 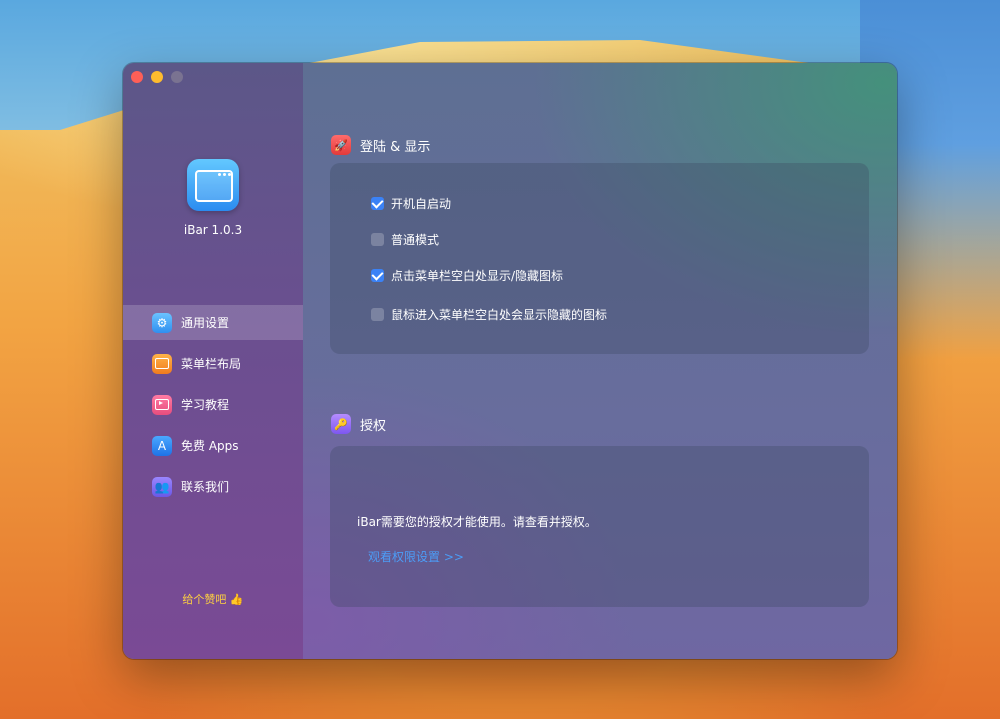 I want to click on sidebar-item-label: 学习教程, so click(x=205, y=405).